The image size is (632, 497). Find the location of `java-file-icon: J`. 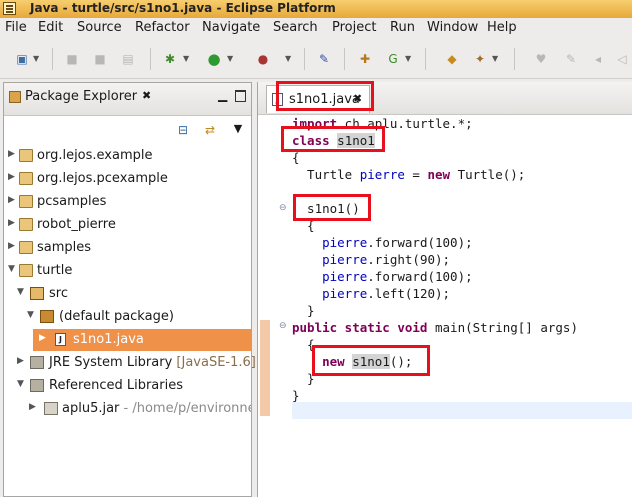

java-file-icon: J is located at coordinates (60, 339).